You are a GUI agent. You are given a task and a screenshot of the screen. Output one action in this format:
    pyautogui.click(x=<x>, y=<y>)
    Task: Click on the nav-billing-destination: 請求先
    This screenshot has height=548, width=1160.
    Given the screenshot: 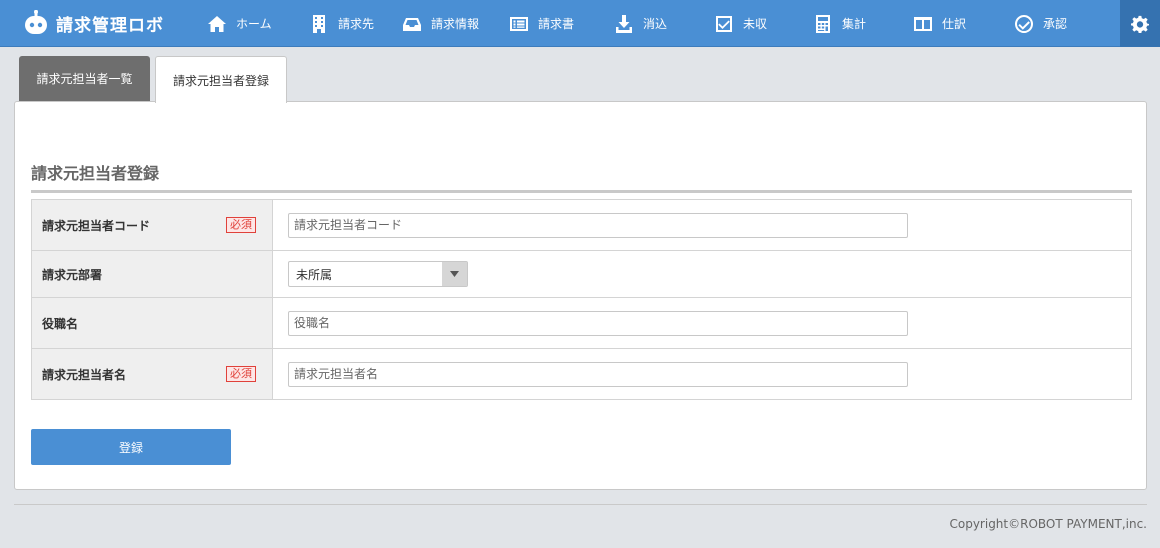 What is the action you would take?
    pyautogui.click(x=341, y=23)
    